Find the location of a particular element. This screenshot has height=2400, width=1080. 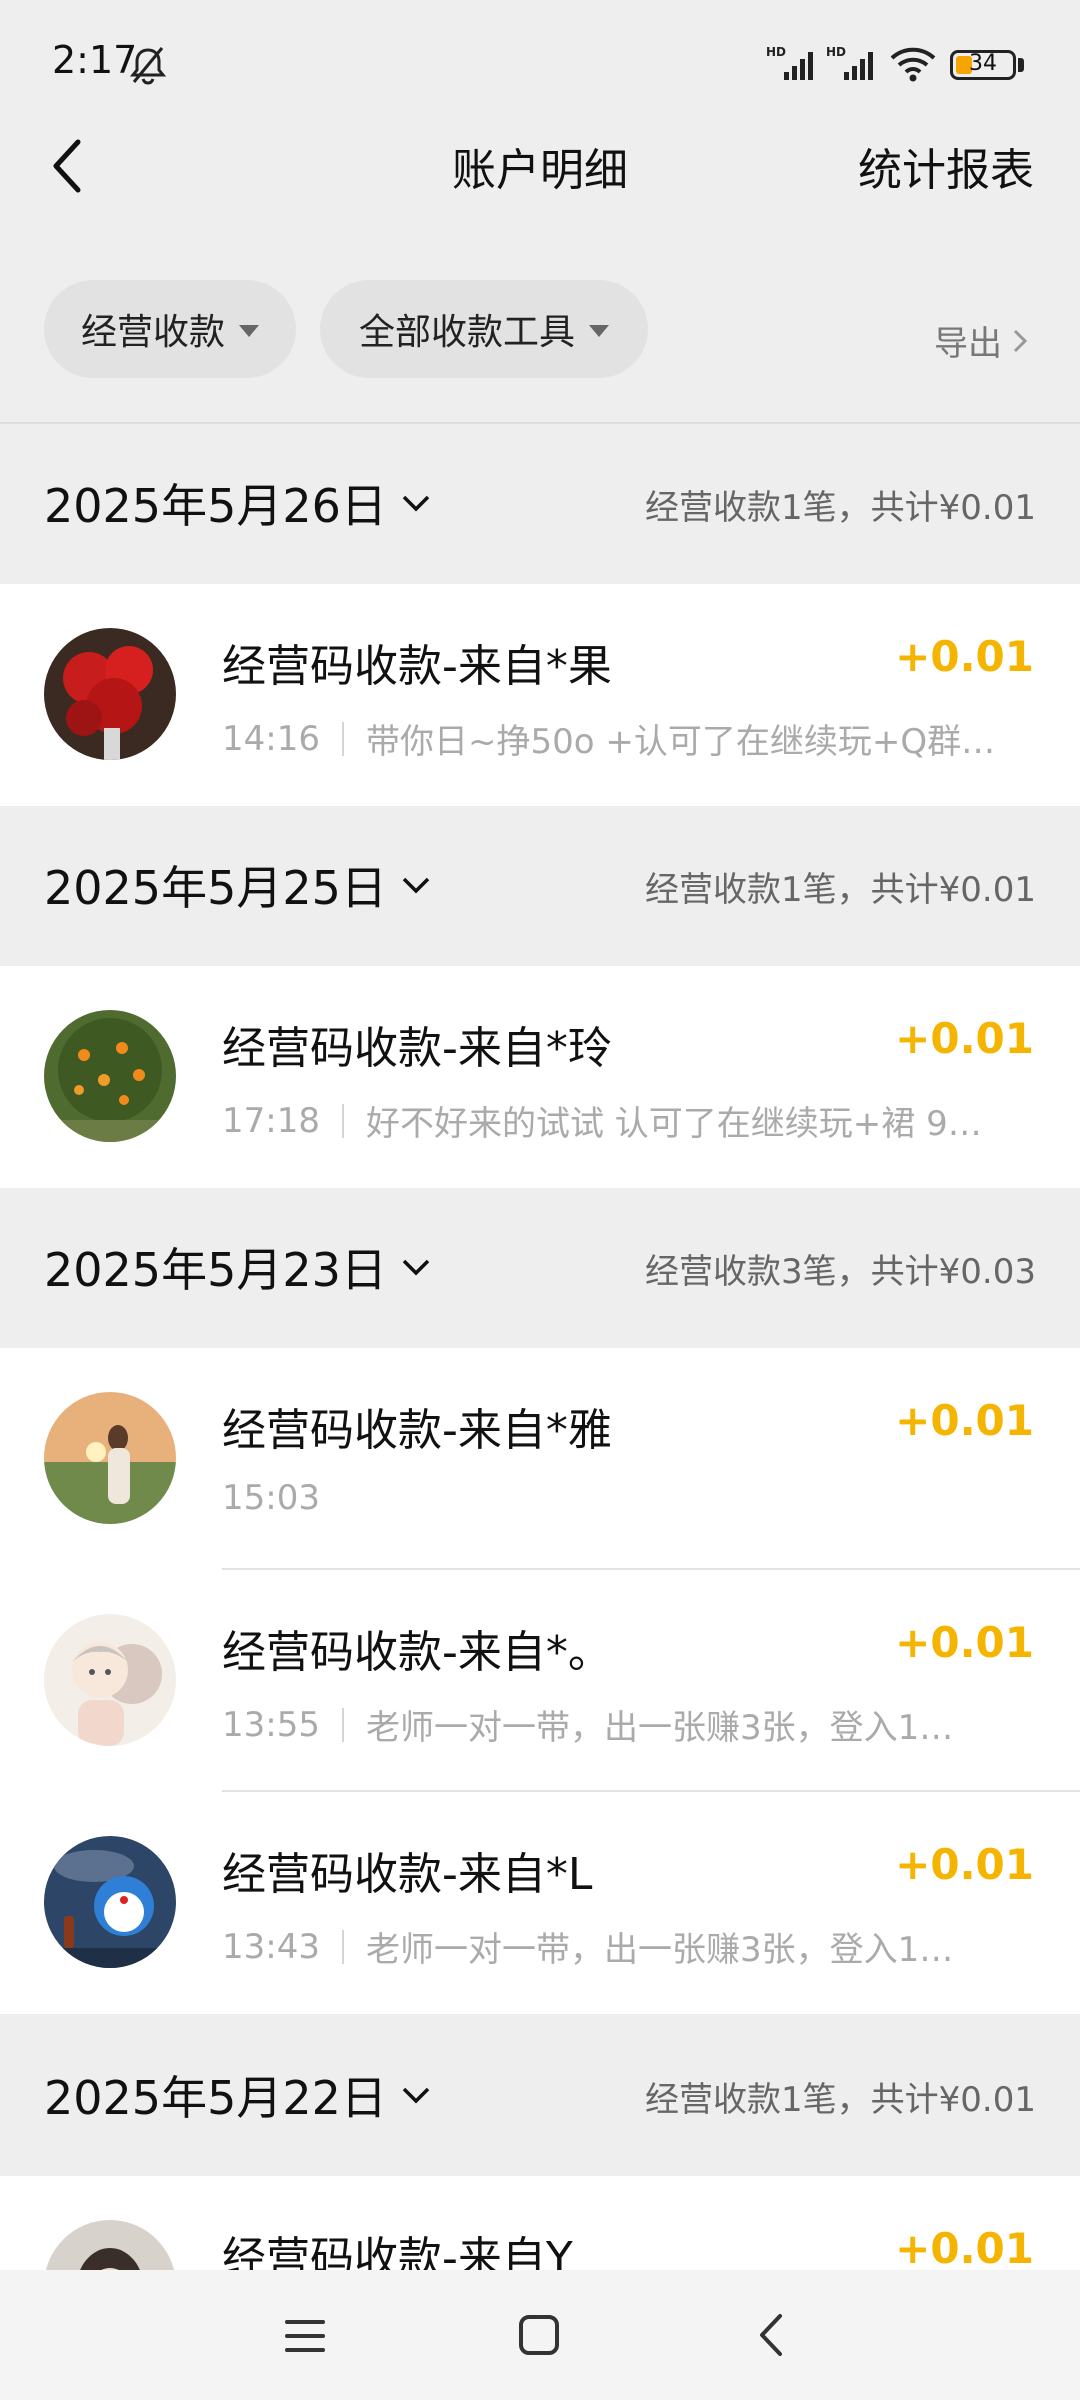

status-bar: 2:17 HD HD 34 is located at coordinates (540, 65).